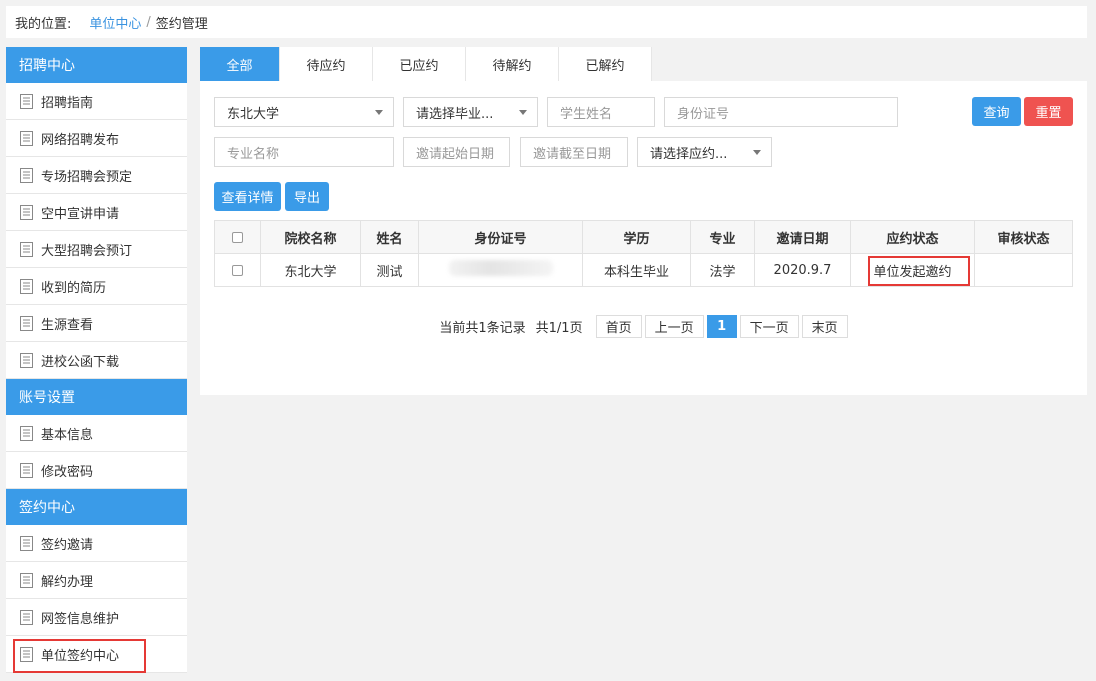 The height and width of the screenshot is (681, 1096). I want to click on invite-end-date-input: 邀请截至日期, so click(574, 152).